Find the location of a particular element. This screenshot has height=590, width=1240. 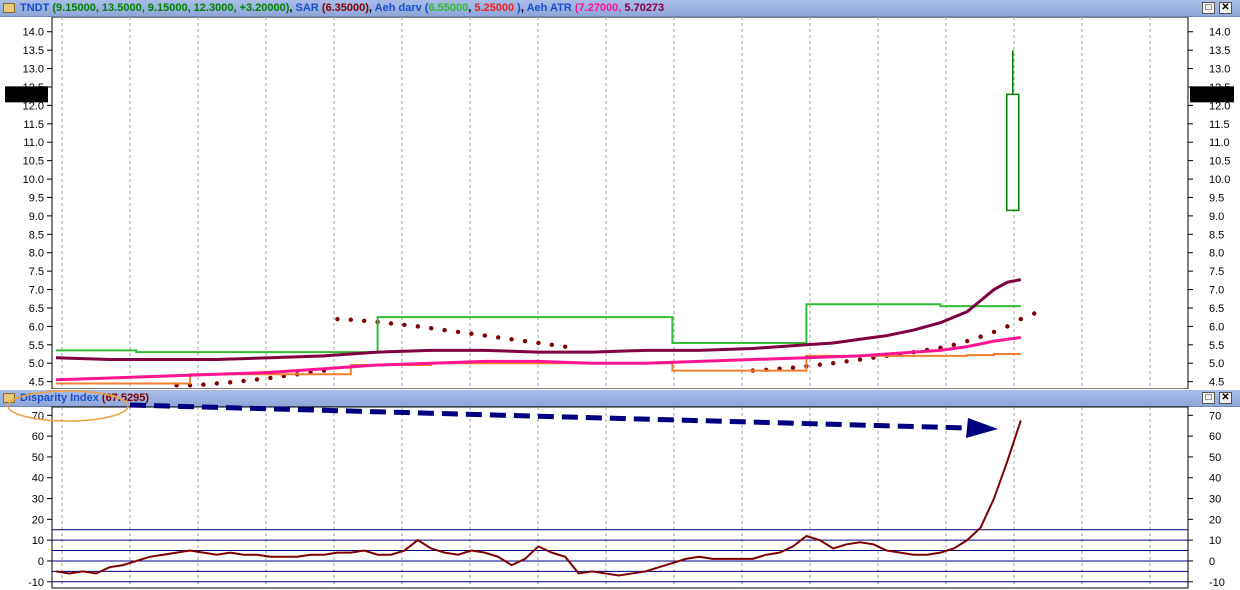

price-ytick-label-right: 11.5 is located at coordinates (1219, 125).